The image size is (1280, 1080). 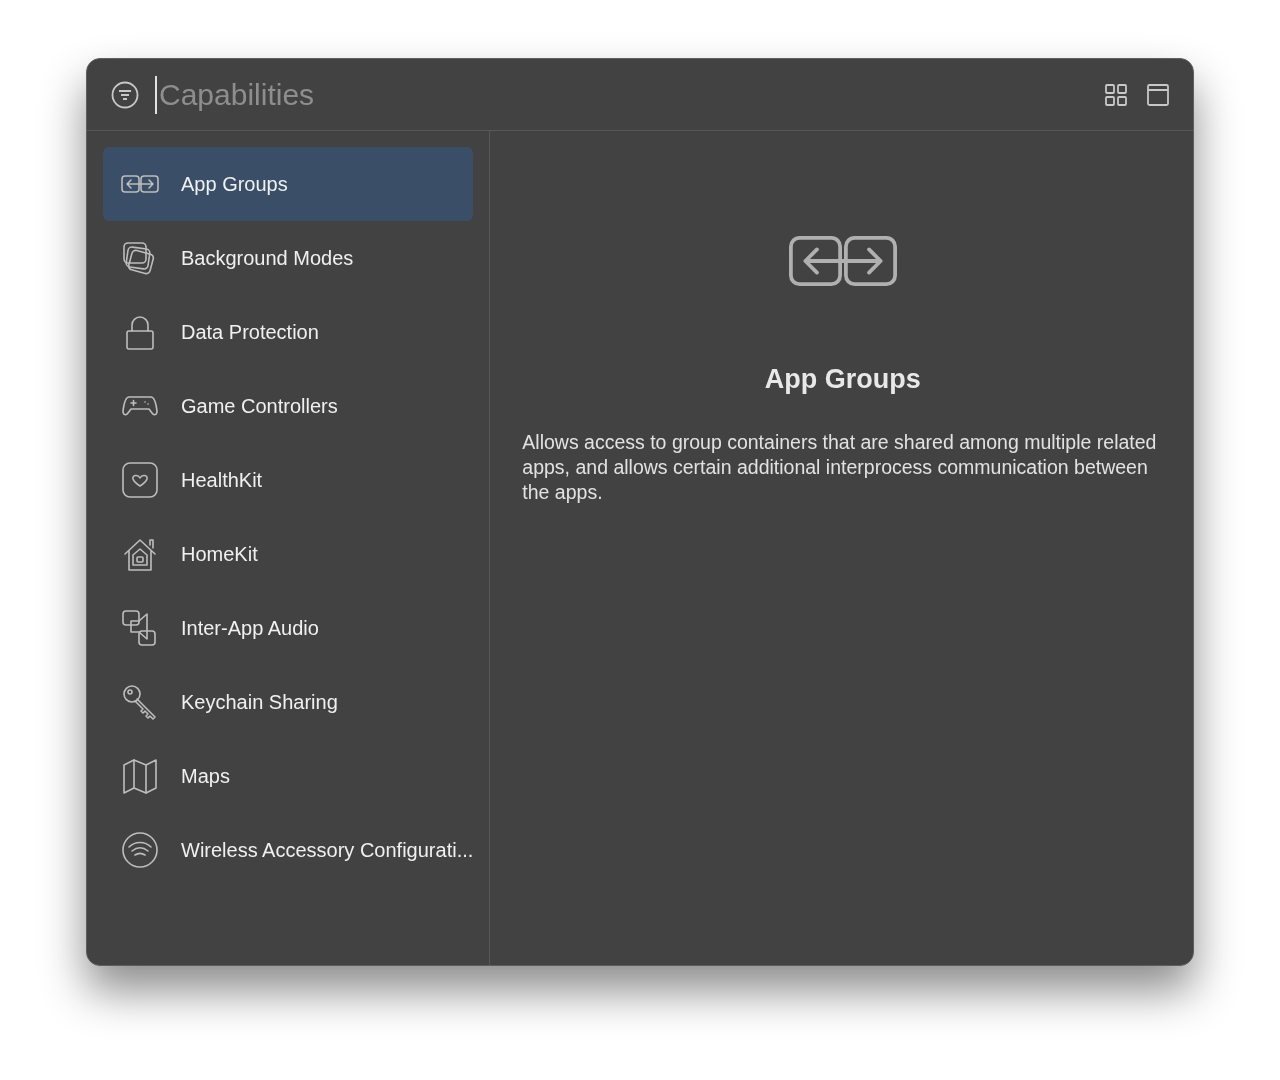 What do you see at coordinates (288, 628) in the screenshot?
I see `sidebar-item: Inter-App Audio` at bounding box center [288, 628].